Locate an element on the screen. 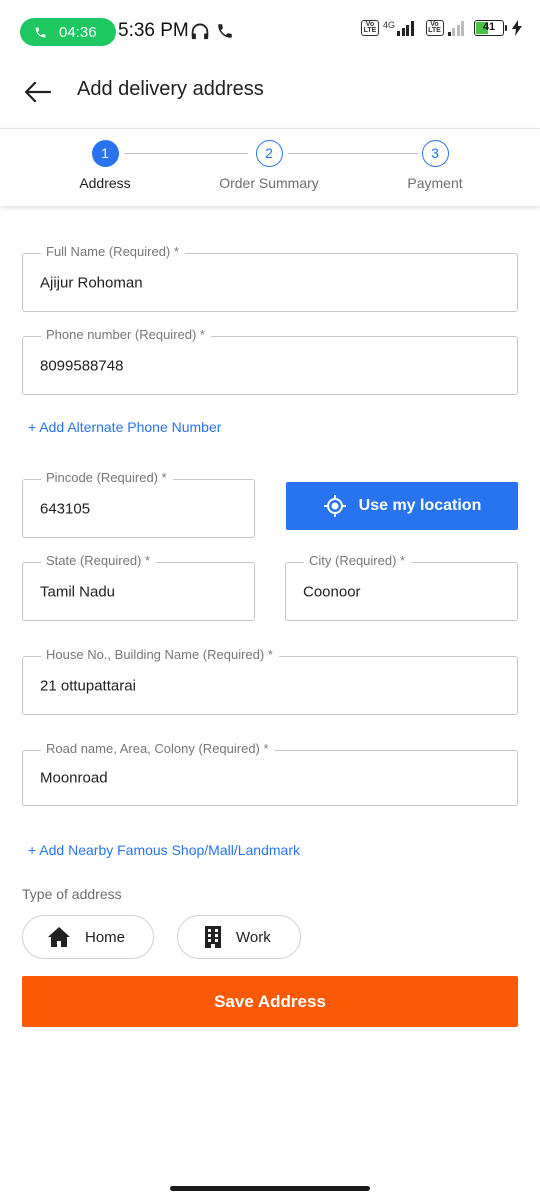 This screenshot has width=540, height=1200. step-number: 3 is located at coordinates (435, 153).